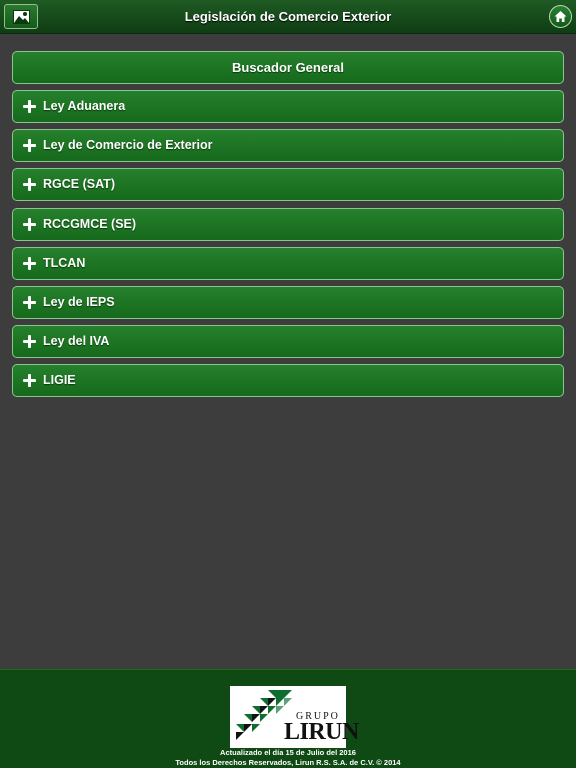 The image size is (576, 768). Describe the element at coordinates (79, 301) in the screenshot. I see `list-item-label: Ley de IEPS` at that location.